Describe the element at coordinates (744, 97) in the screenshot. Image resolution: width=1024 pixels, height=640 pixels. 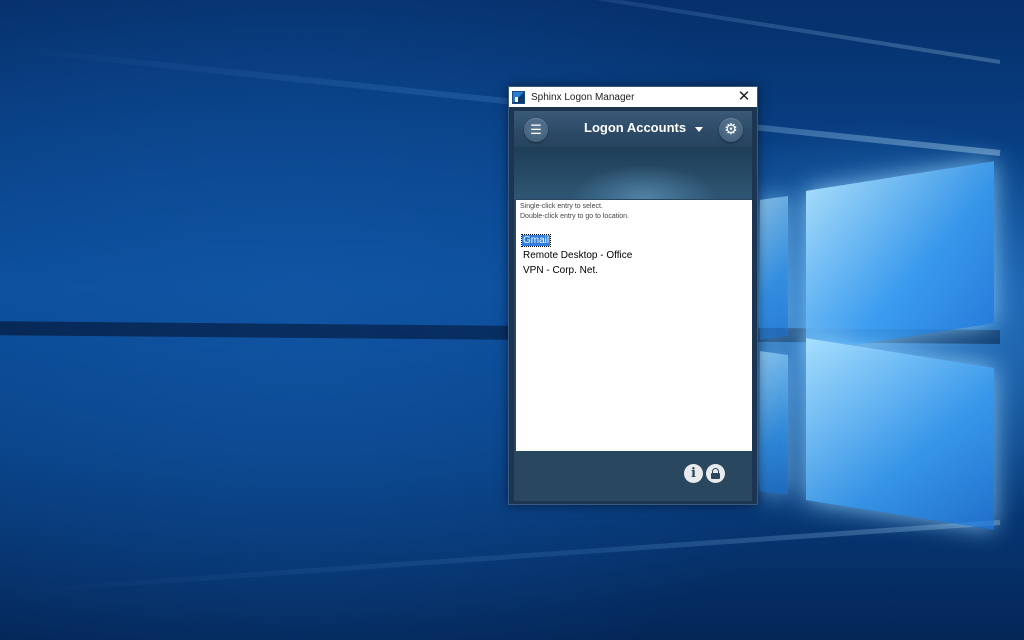
I see `close-button: ✕` at that location.